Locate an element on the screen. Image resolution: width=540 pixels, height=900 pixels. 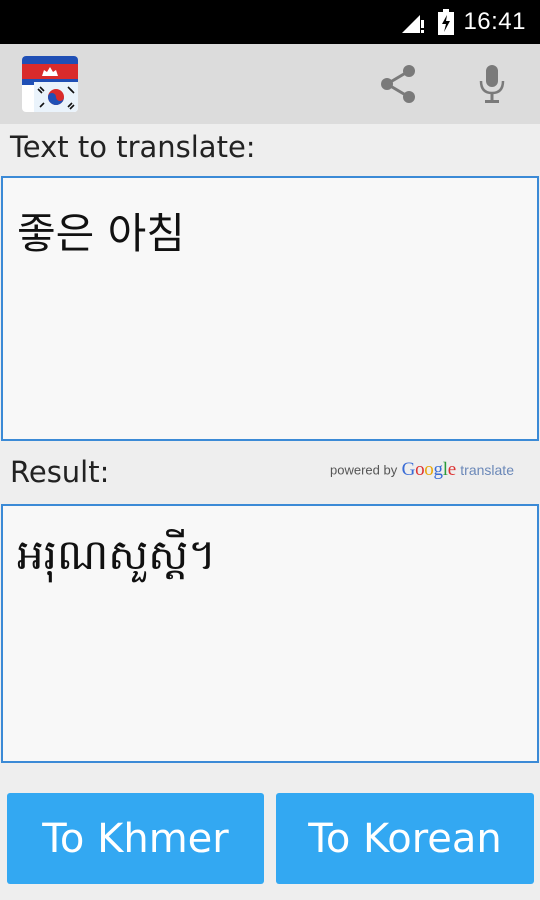
google-translate-attribution: powered by Google translate is located at coordinates (427, 472).